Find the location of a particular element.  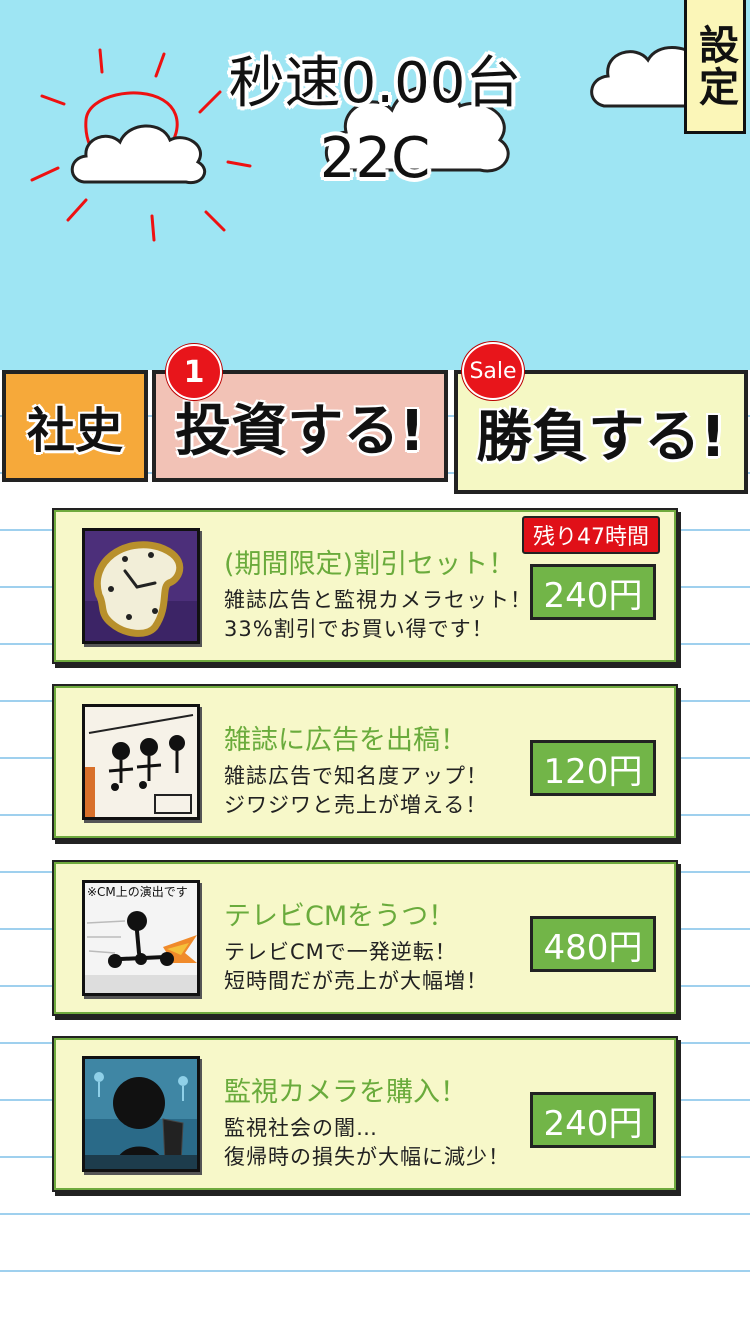

item-title: 雑誌に広告を出稿！ is located at coordinates (345, 740).